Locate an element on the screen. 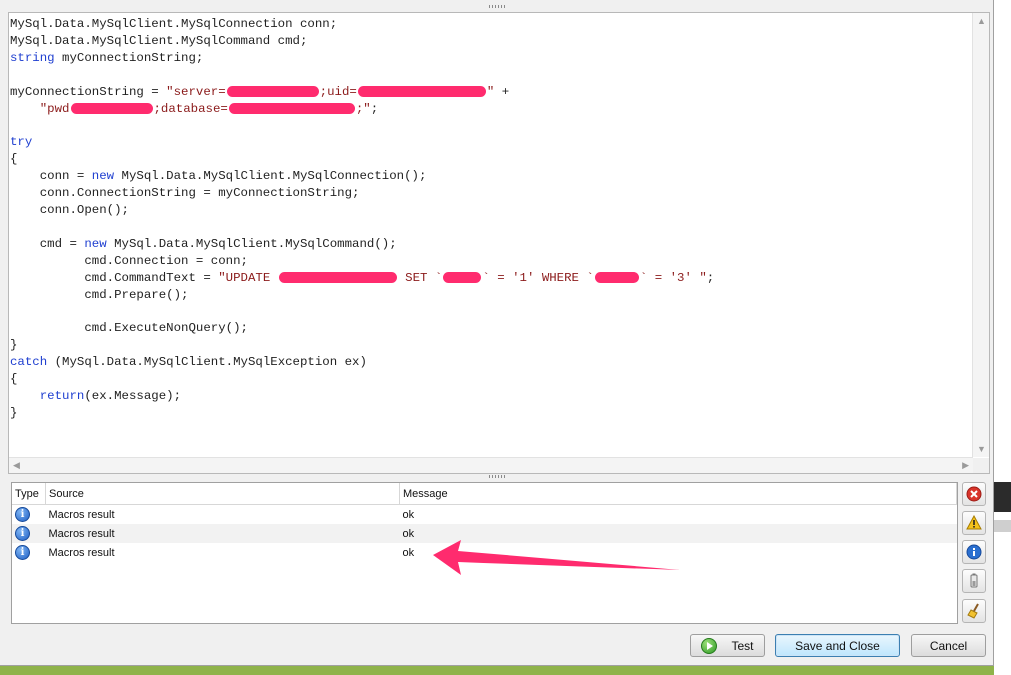 This screenshot has height=675, width=1011. messages-header-row: Type Source Message is located at coordinates (484, 494).